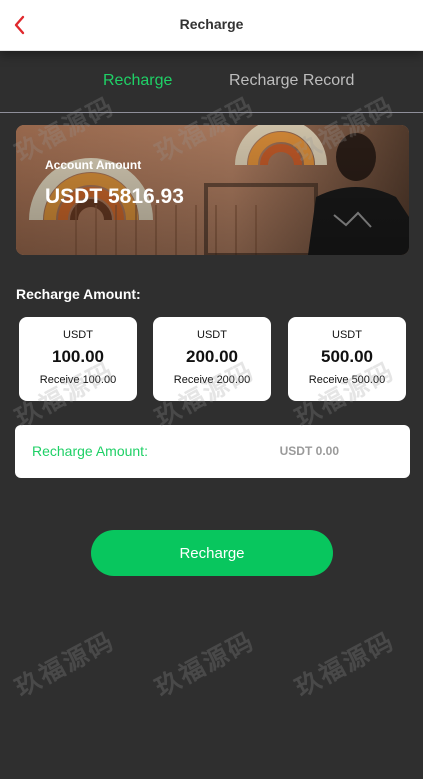 The height and width of the screenshot is (779, 423). Describe the element at coordinates (292, 451) in the screenshot. I see `recharge-amount-input` at that location.